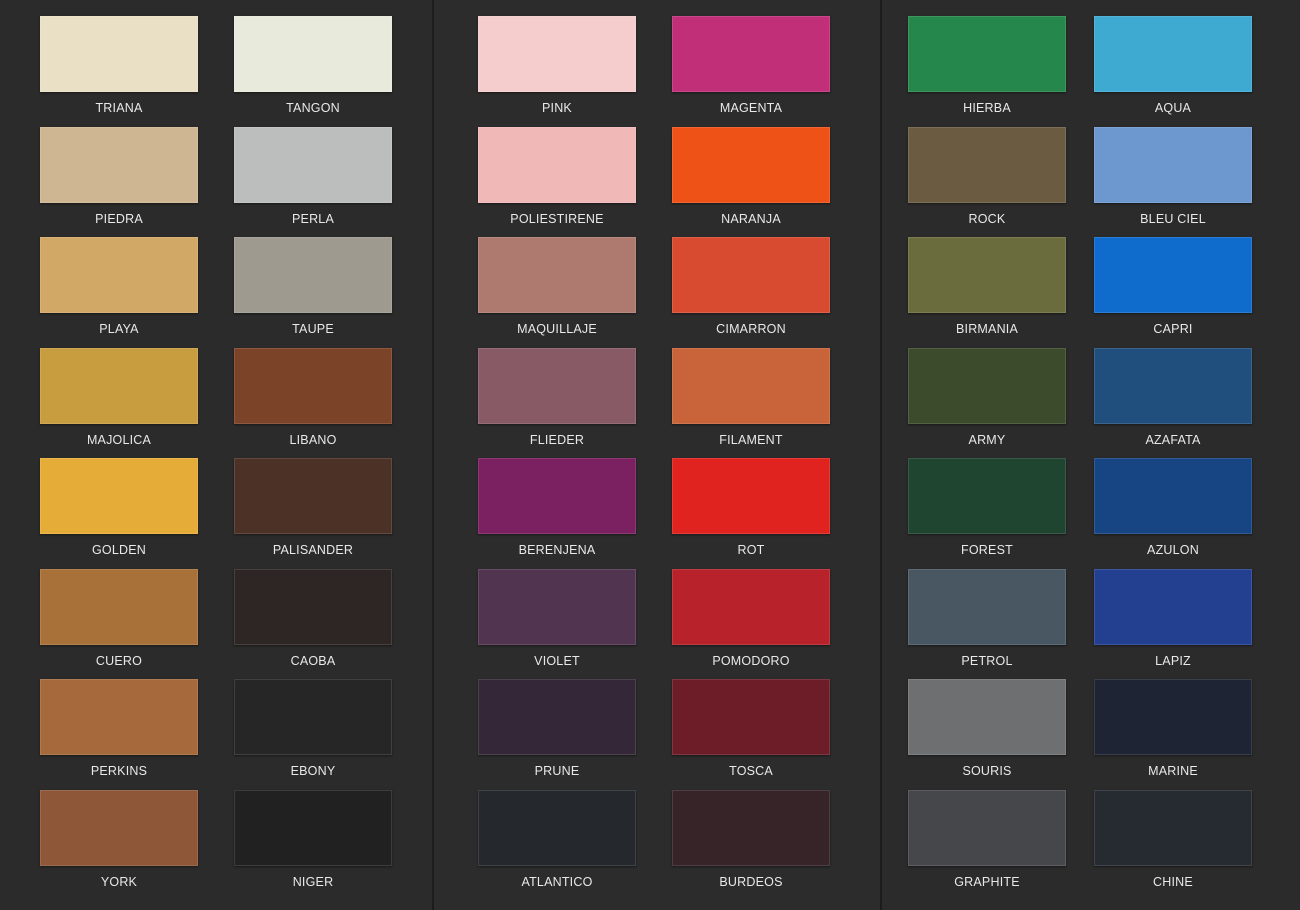 The width and height of the screenshot is (1300, 910). I want to click on swatch-item: PERLA, so click(313, 182).